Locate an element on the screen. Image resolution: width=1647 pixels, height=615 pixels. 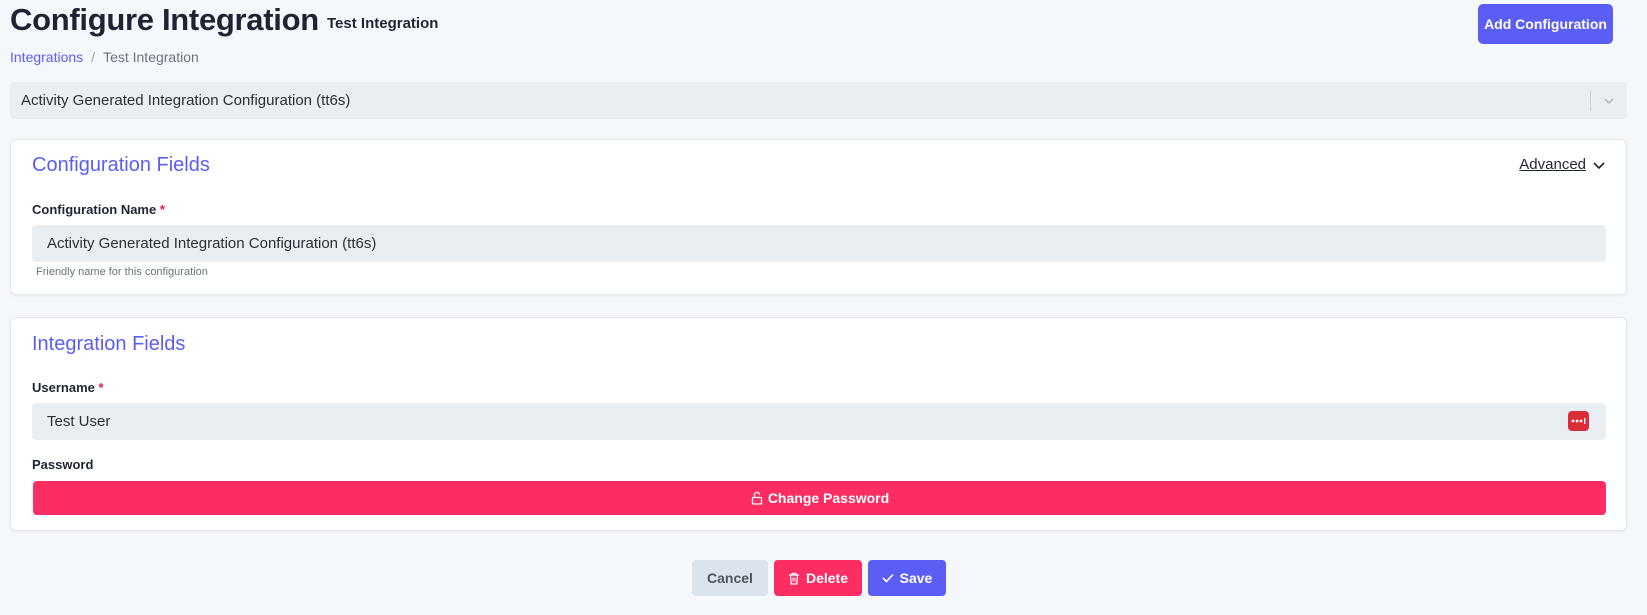
breadcrumb-link-integrations: Integrations is located at coordinates (46, 57).